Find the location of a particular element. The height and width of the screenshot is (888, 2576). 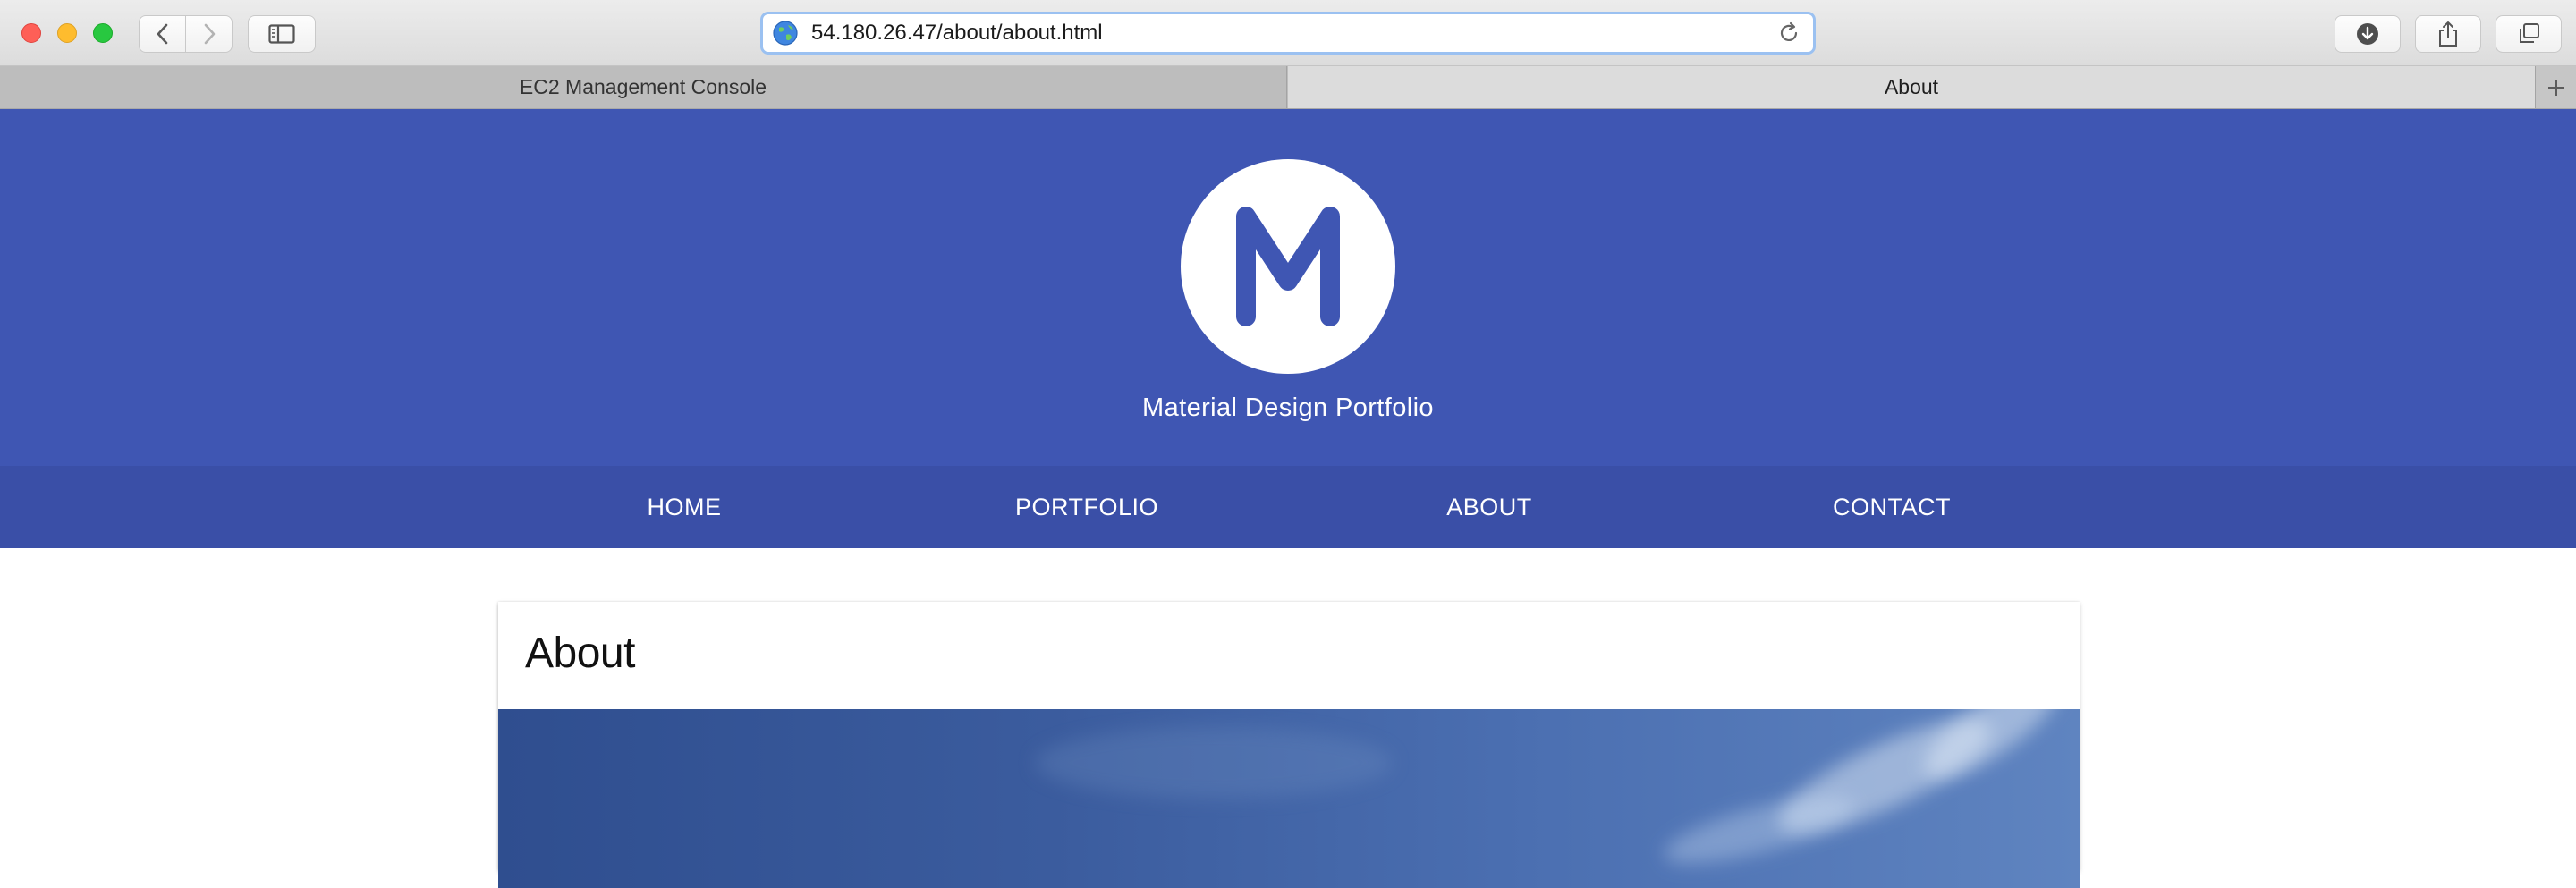

nav-about: ABOUT is located at coordinates (1489, 507).